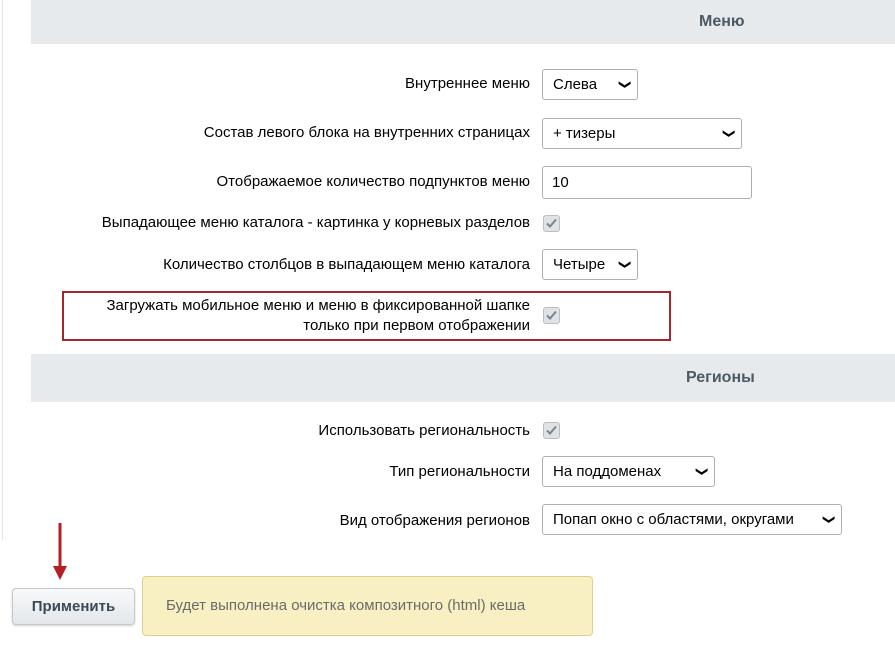 The width and height of the screenshot is (895, 654). What do you see at coordinates (73, 606) in the screenshot?
I see `apply-button: Применить` at bounding box center [73, 606].